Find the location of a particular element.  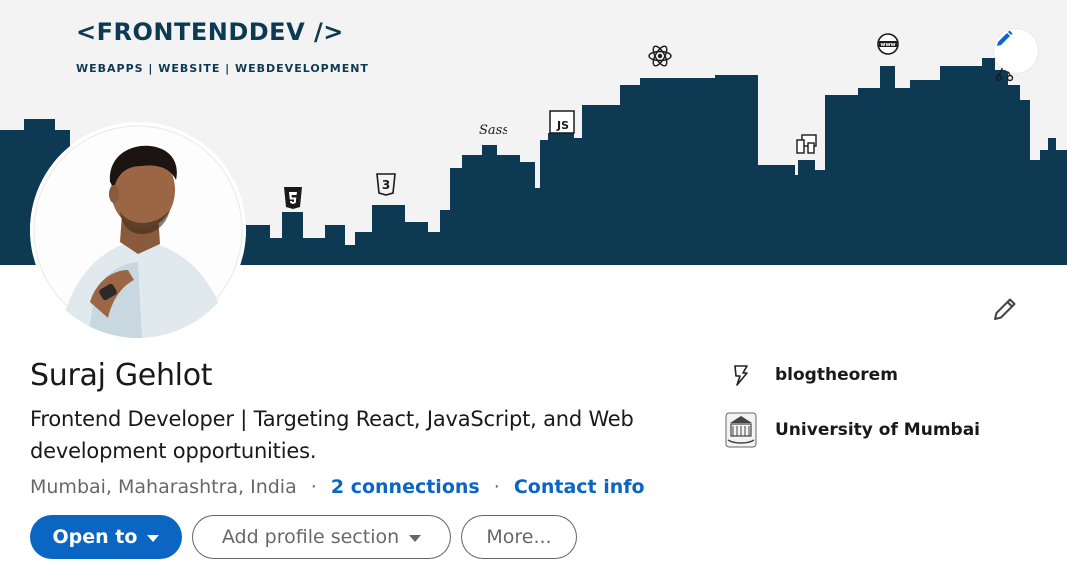

add-profile-section-button: Add profile section is located at coordinates (321, 537).